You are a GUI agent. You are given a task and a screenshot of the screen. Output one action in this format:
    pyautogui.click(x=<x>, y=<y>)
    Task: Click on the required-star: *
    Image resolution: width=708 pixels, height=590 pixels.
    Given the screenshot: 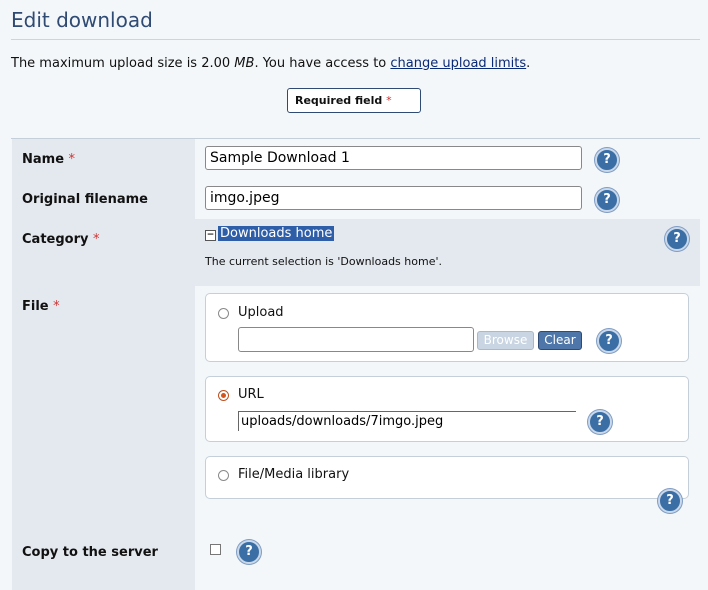 What is the action you would take?
    pyautogui.click(x=389, y=100)
    